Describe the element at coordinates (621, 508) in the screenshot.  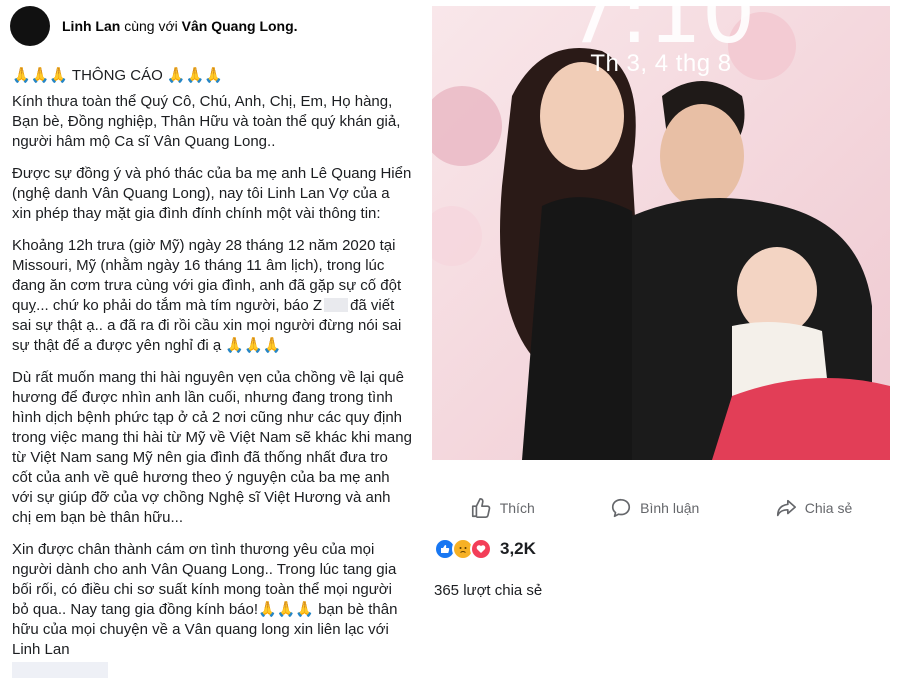
I see `comment-icon` at that location.